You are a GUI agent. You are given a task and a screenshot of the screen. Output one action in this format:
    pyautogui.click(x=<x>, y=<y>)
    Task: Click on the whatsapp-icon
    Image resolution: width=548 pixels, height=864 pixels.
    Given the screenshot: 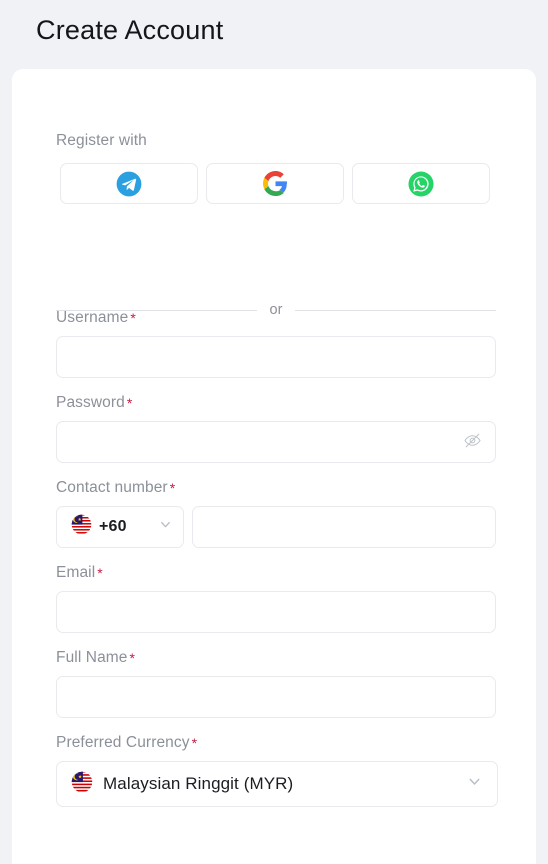 What is the action you would take?
    pyautogui.click(x=421, y=183)
    